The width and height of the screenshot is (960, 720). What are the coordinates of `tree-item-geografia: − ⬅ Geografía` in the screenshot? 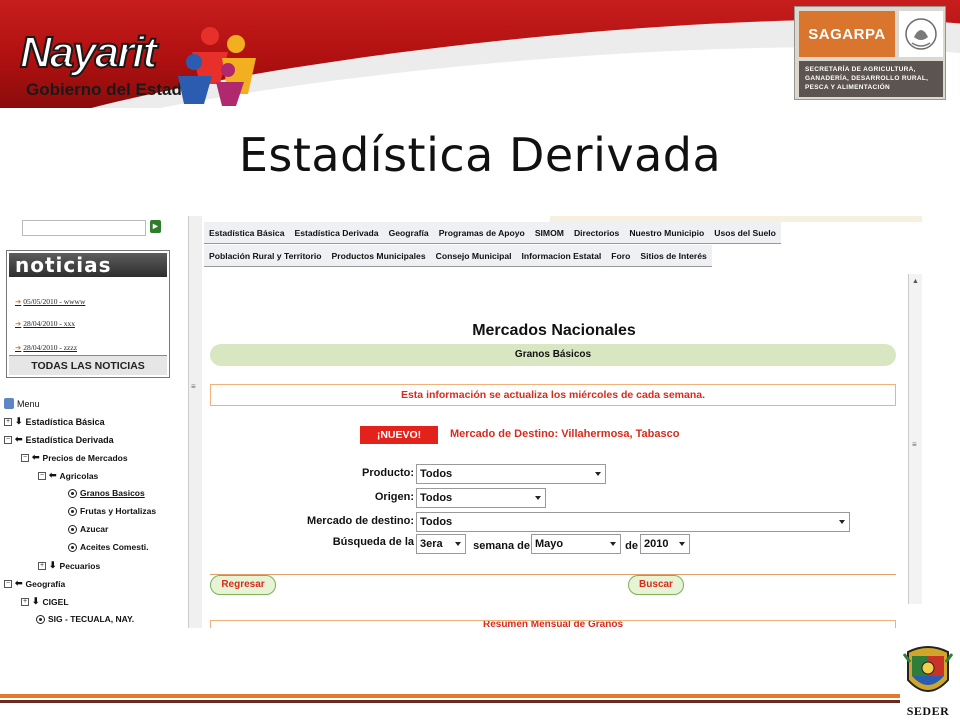 It's located at (34, 583).